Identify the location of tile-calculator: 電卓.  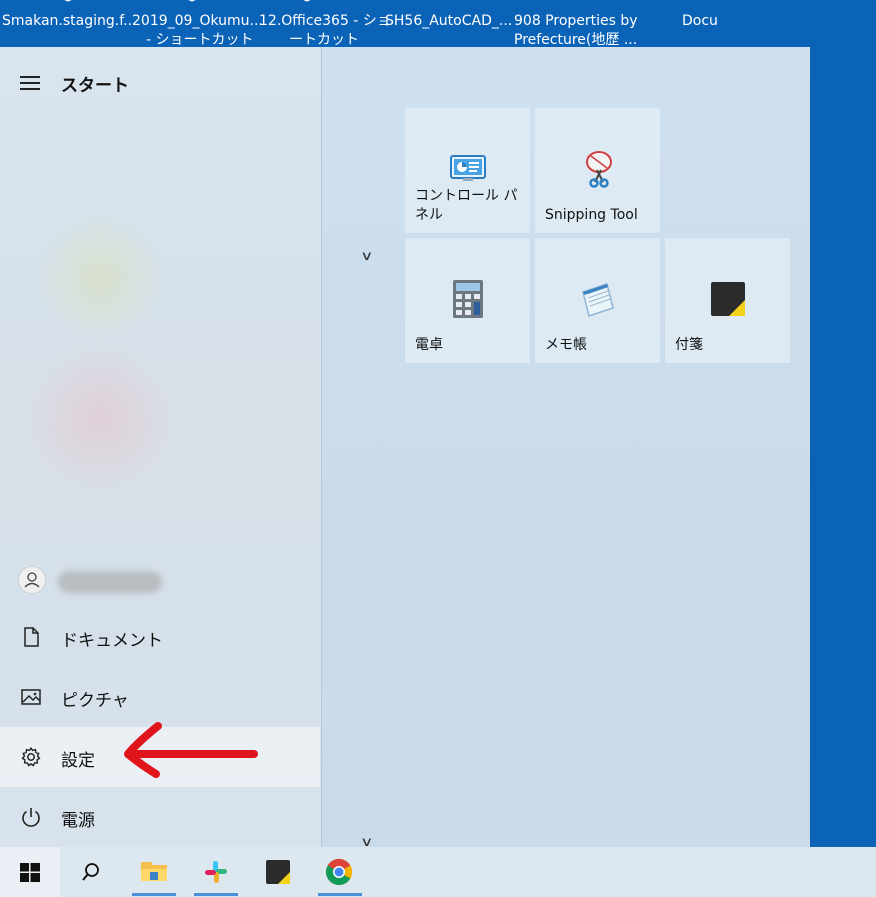
(467, 300).